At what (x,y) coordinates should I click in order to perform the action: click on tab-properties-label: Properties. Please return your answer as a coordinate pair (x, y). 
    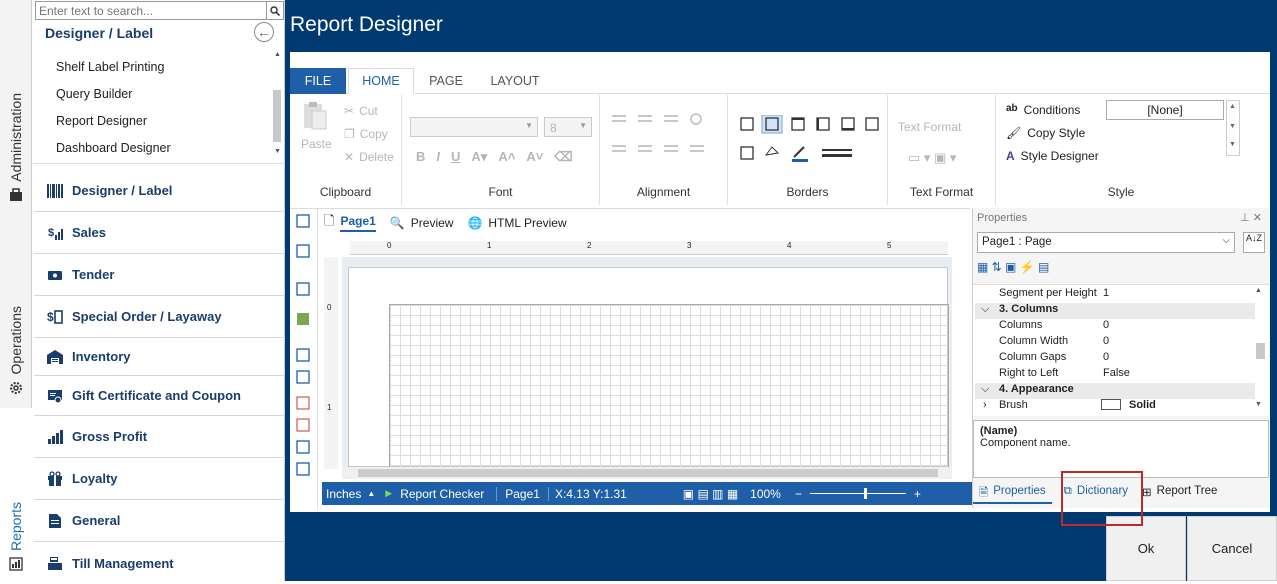
    Looking at the image, I should click on (1019, 491).